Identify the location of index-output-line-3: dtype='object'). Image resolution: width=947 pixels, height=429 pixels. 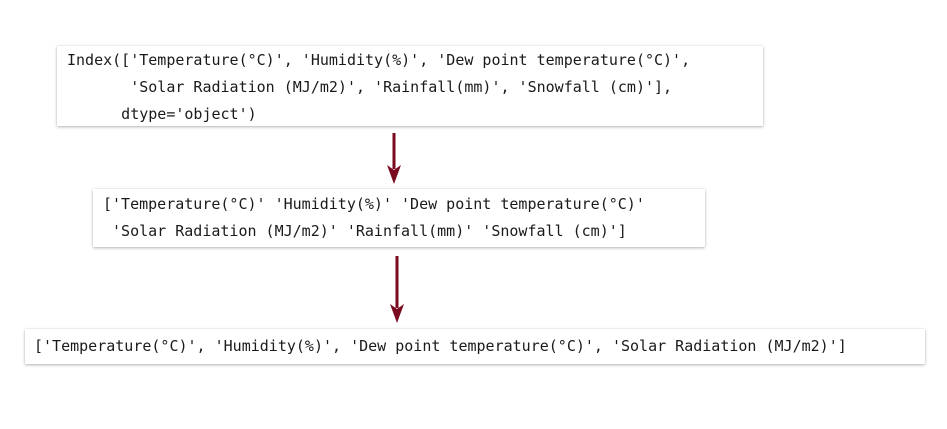
(162, 114).